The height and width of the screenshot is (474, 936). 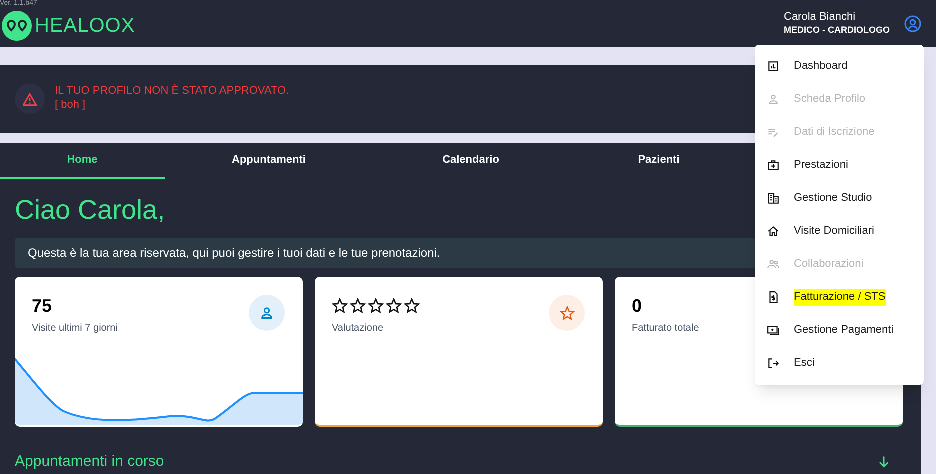 What do you see at coordinates (804, 364) in the screenshot?
I see `menu-item-label: Esci` at bounding box center [804, 364].